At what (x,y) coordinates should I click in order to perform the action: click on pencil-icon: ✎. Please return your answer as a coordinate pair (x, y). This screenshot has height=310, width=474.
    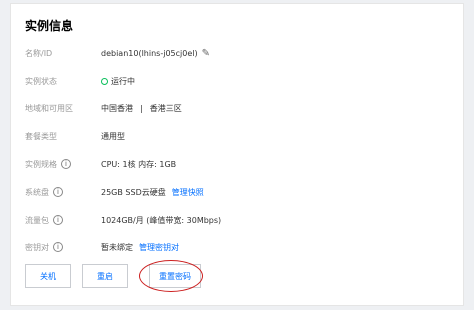
    Looking at the image, I should click on (206, 53).